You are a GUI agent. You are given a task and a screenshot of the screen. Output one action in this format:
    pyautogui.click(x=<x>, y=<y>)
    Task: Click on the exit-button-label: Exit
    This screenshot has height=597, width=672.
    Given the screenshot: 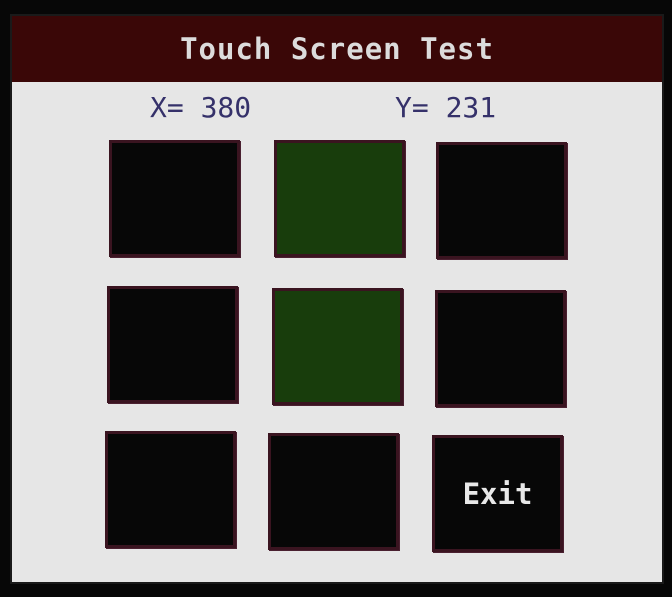 What is the action you would take?
    pyautogui.click(x=497, y=493)
    